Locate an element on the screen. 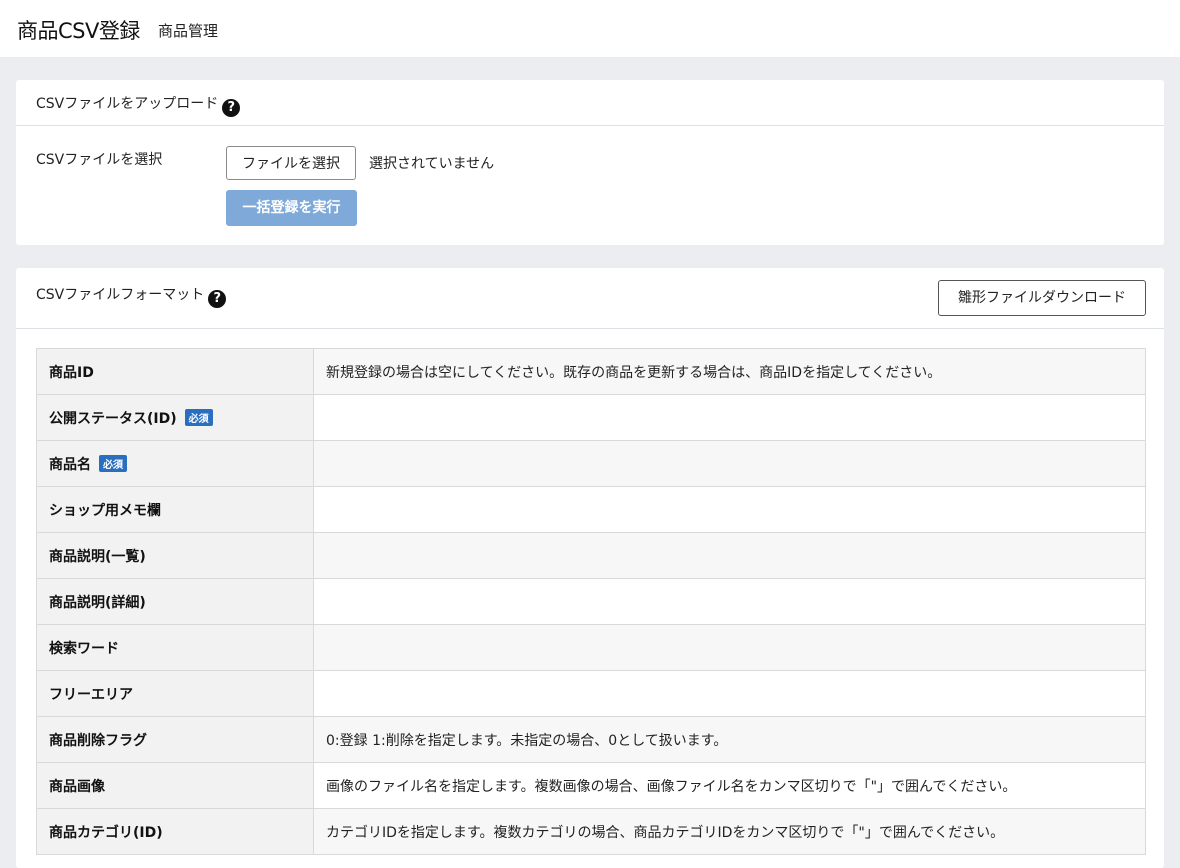 This screenshot has width=1180, height=868. field-name-cell: 商品説明(詳細) is located at coordinates (175, 601).